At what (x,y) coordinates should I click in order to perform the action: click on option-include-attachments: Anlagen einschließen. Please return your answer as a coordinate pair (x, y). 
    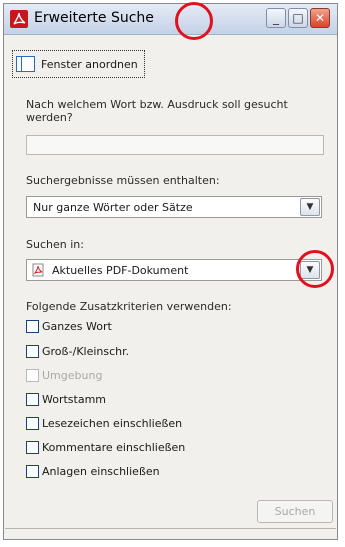
    Looking at the image, I should click on (93, 471).